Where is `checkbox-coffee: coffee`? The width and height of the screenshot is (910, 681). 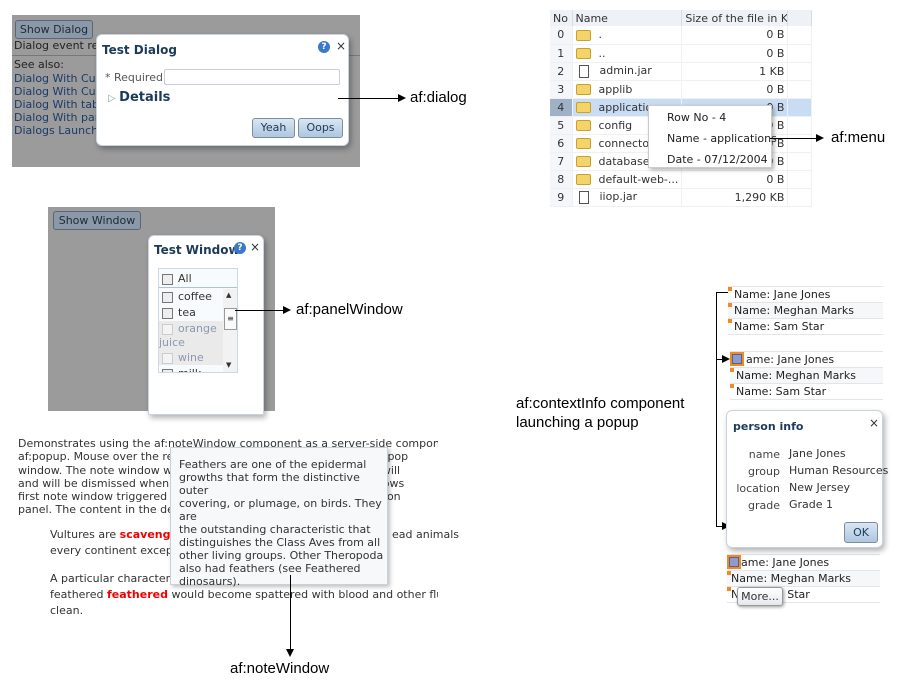
checkbox-coffee: coffee is located at coordinates (187, 296).